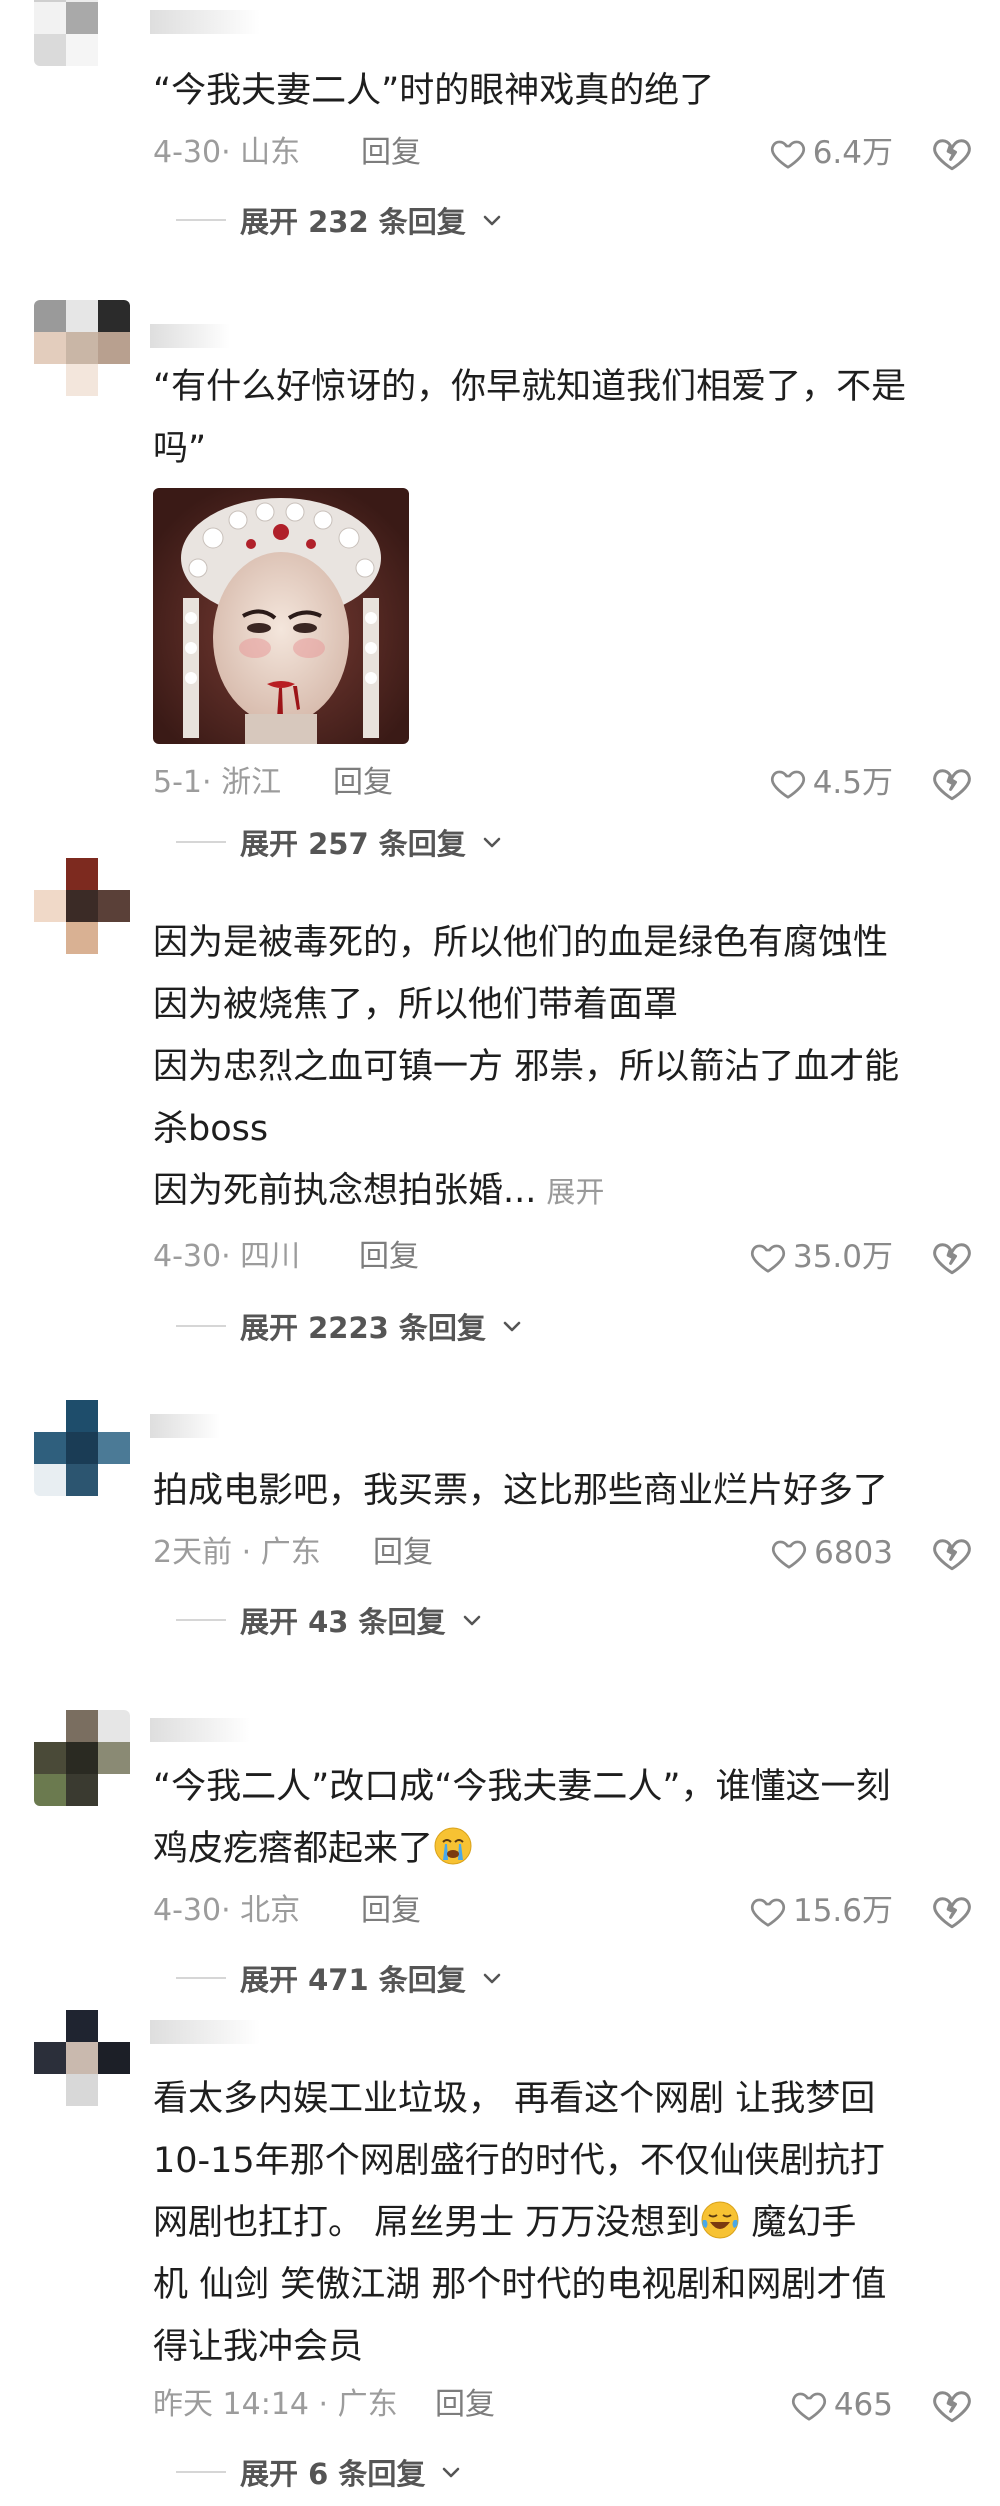 The height and width of the screenshot is (2506, 1000). I want to click on like-button: 465, so click(841, 2405).